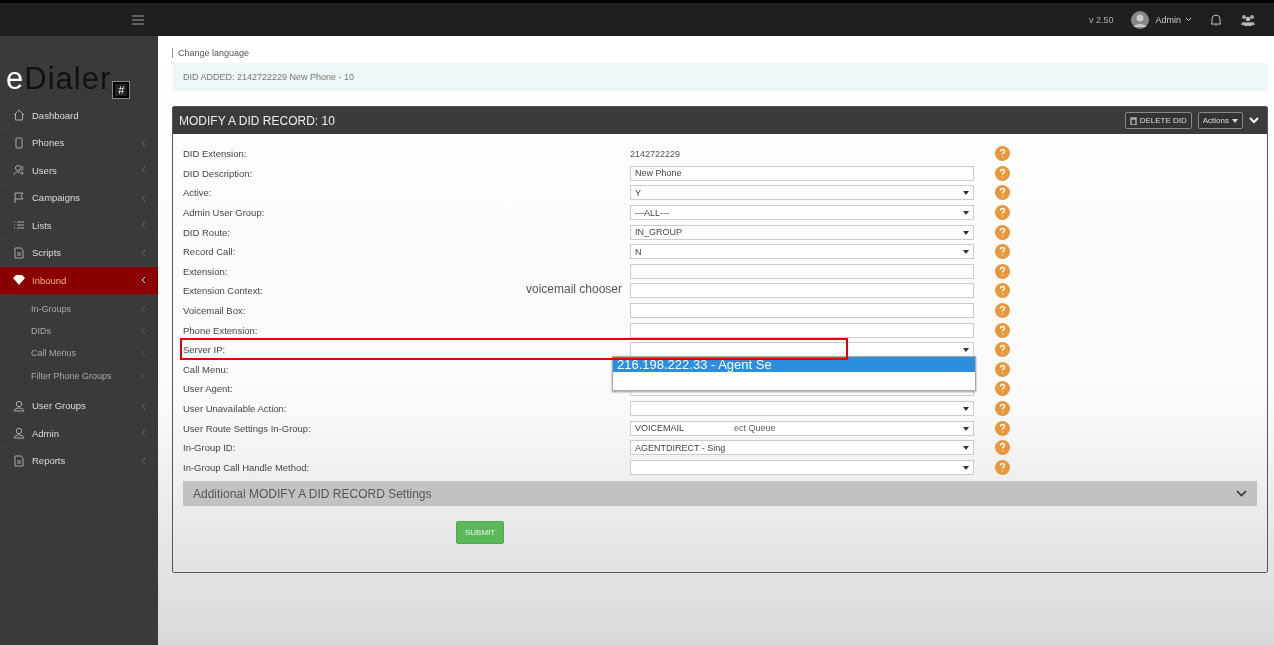 The height and width of the screenshot is (645, 1274). Describe the element at coordinates (247, 428) in the screenshot. I see `field-label: User Route Settings In-Group:` at that location.